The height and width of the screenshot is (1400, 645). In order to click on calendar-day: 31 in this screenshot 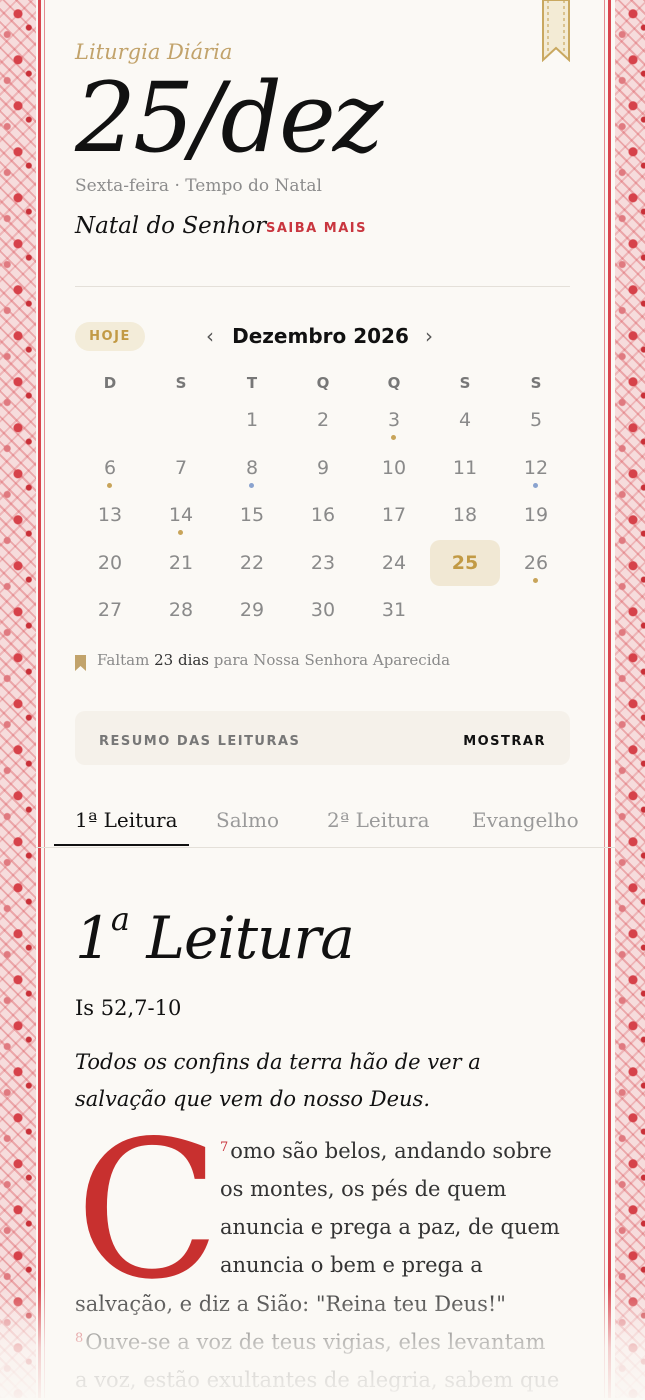, I will do `click(394, 610)`.